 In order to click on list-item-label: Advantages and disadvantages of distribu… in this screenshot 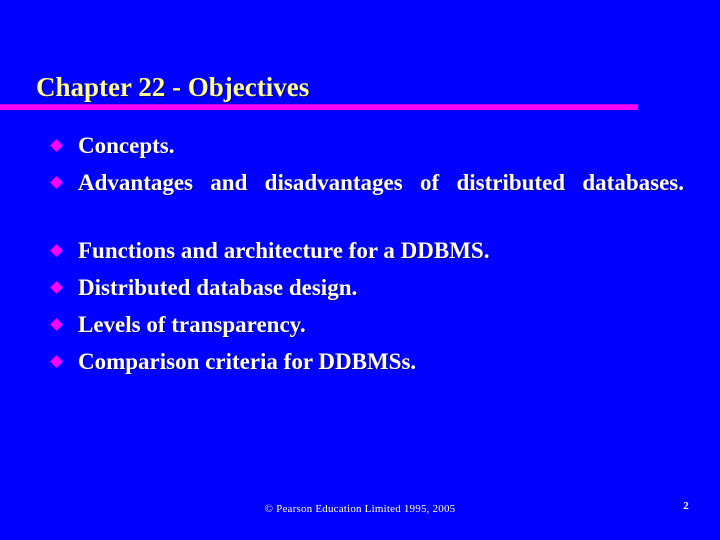, I will do `click(381, 182)`.